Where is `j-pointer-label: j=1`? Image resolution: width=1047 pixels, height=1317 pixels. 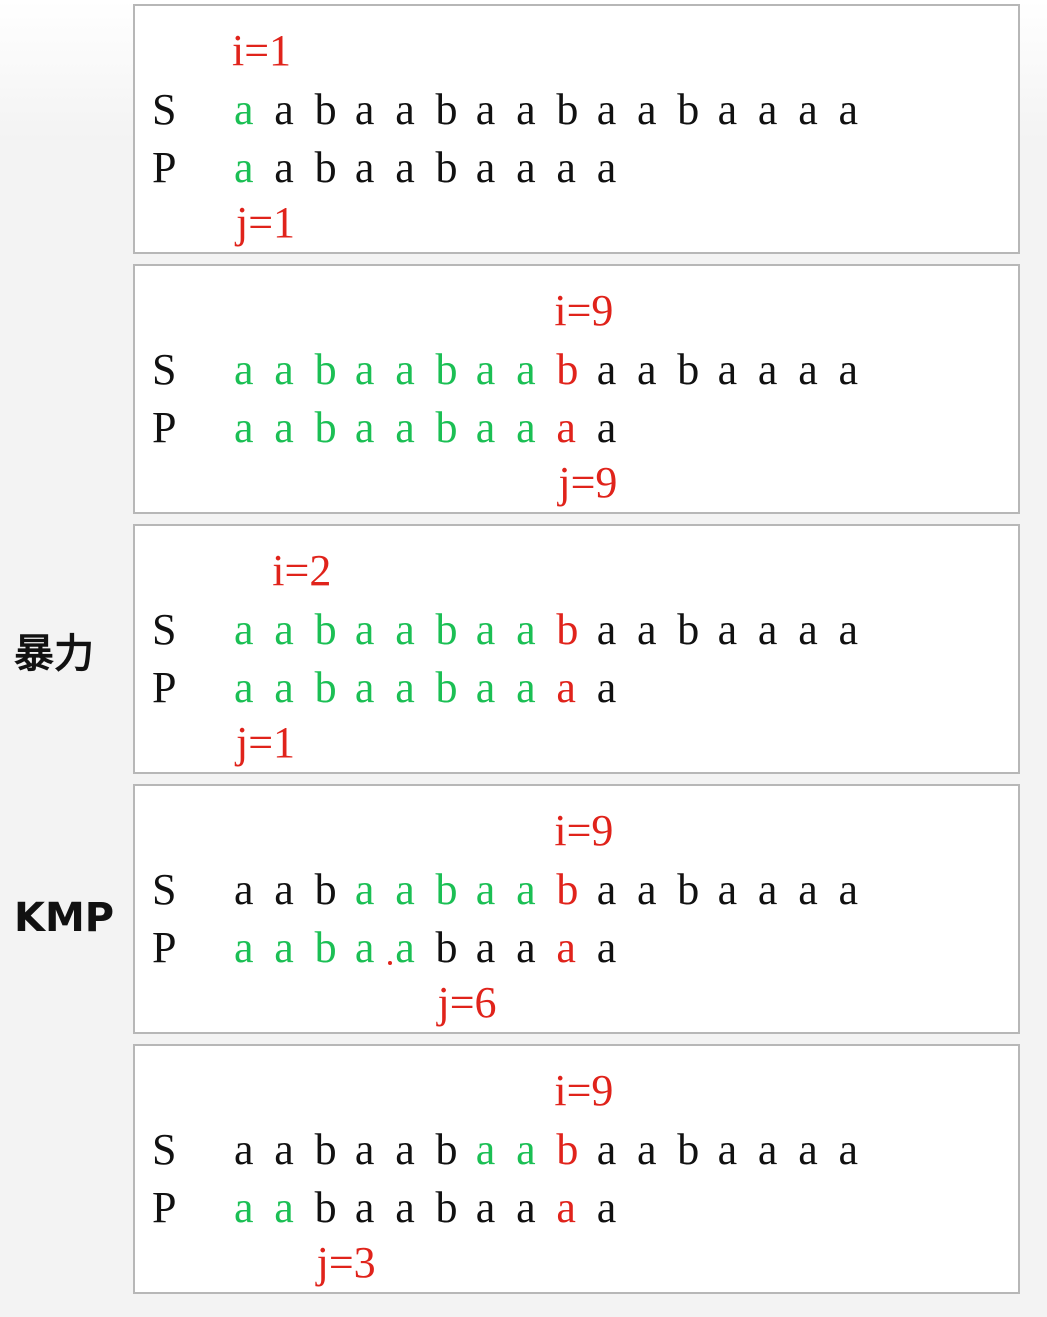
j-pointer-label: j=1 is located at coordinates (266, 742).